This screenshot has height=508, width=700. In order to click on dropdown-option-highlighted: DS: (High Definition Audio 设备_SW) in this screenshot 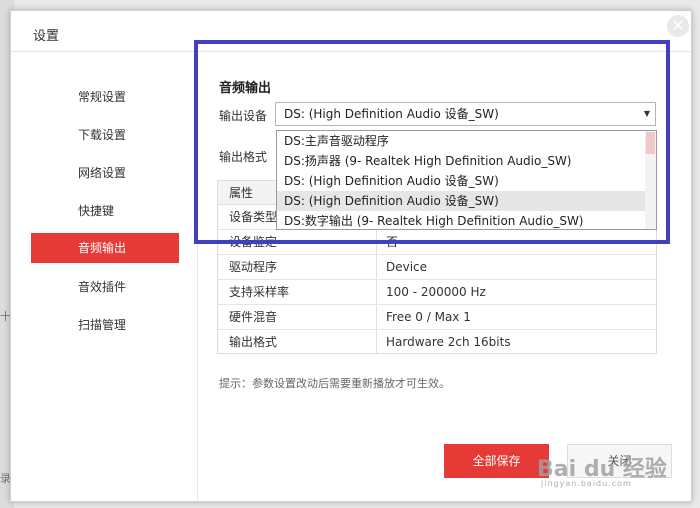, I will do `click(461, 201)`.